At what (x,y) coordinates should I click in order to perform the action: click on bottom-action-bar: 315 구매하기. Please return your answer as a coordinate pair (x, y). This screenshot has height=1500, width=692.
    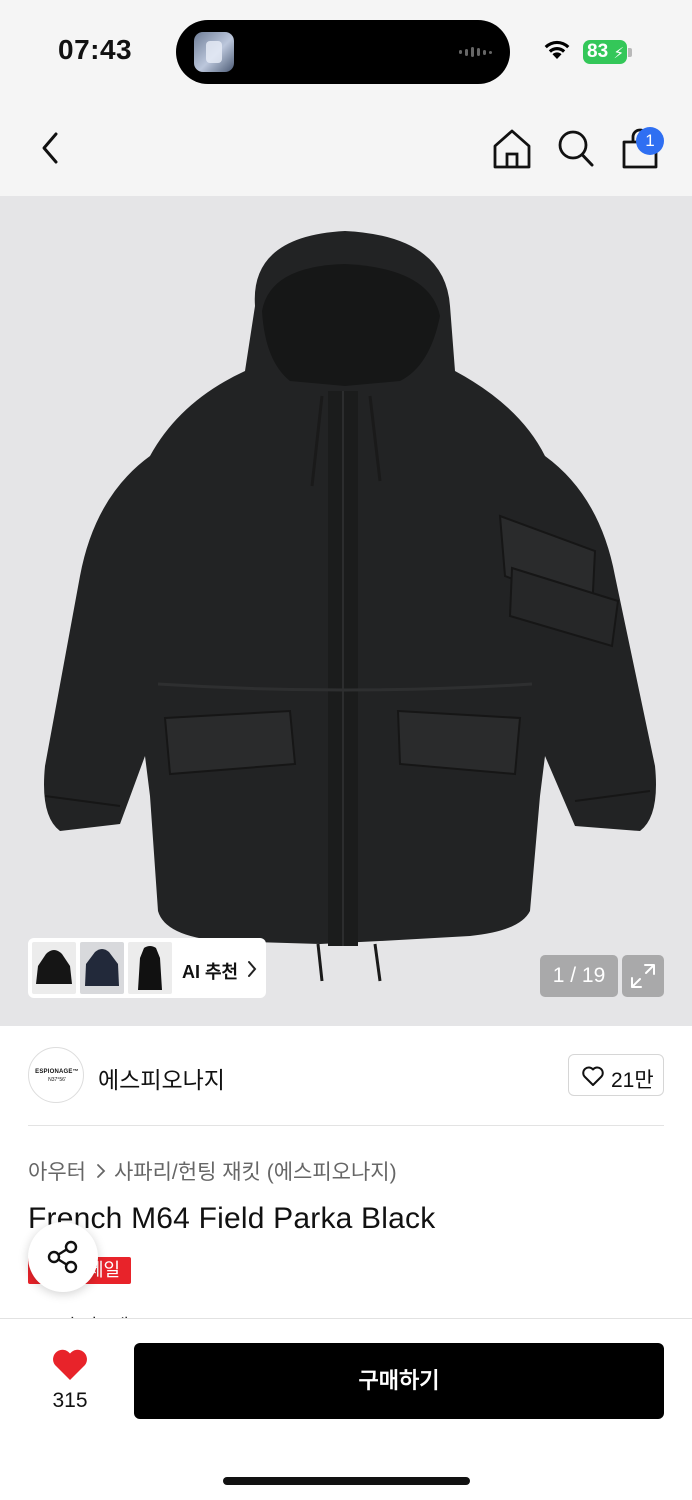
    Looking at the image, I should click on (346, 1409).